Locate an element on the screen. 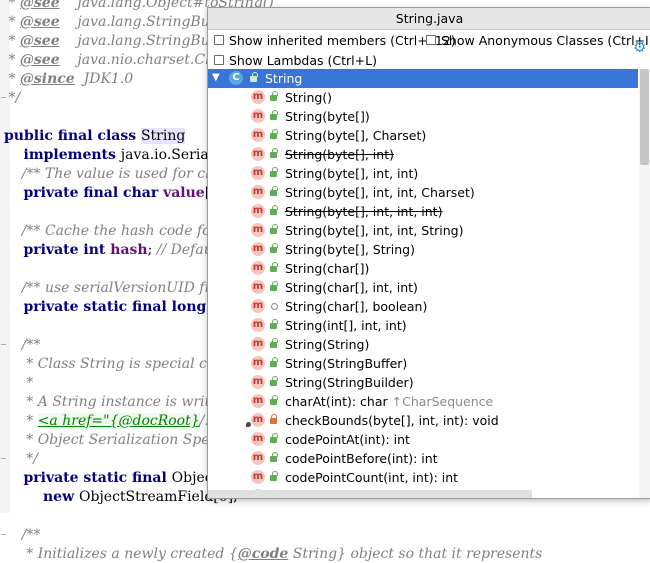 The width and height of the screenshot is (650, 563). tree-member-row: m String() is located at coordinates (423, 97).